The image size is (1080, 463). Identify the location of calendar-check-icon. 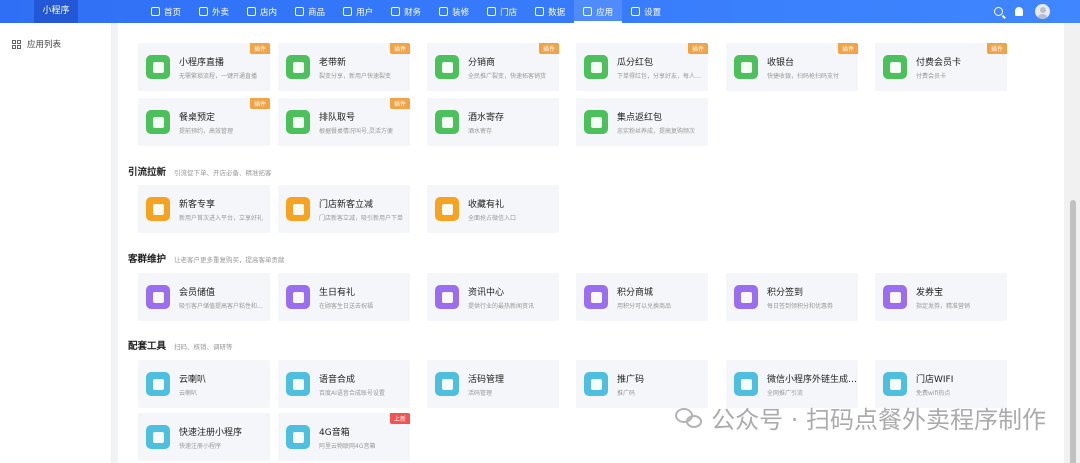
(746, 297).